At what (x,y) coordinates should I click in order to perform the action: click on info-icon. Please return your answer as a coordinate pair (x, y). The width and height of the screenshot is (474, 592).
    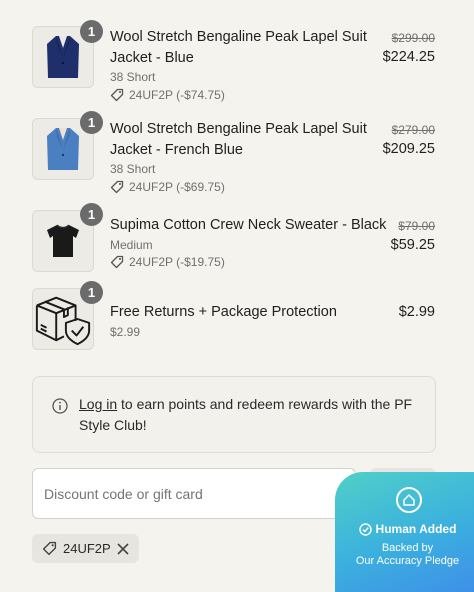
    Looking at the image, I should click on (60, 406).